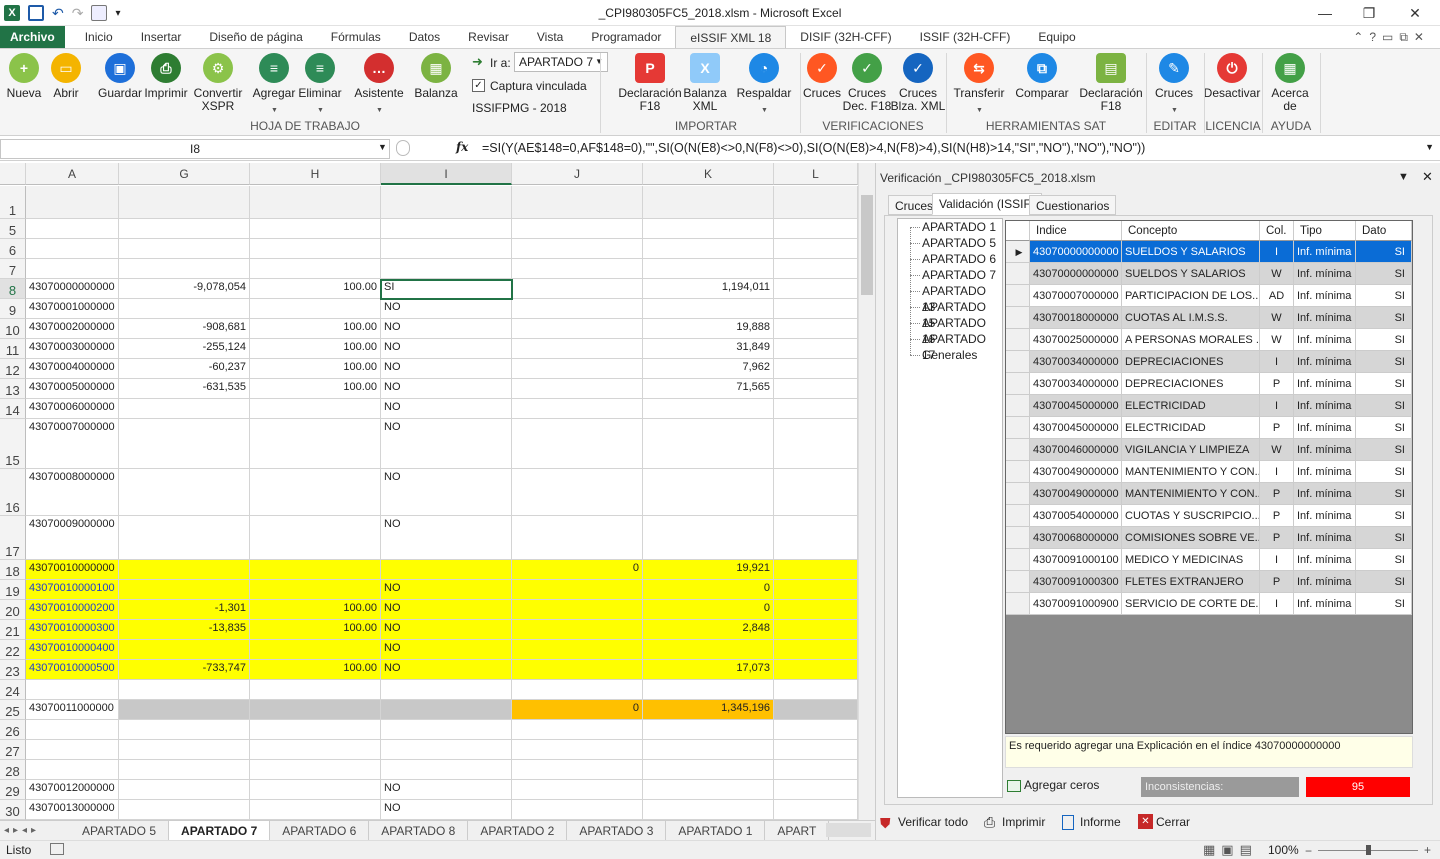 This screenshot has height=859, width=1440. Describe the element at coordinates (962, 314) in the screenshot. I see `tree-item: APARTADO 15` at that location.